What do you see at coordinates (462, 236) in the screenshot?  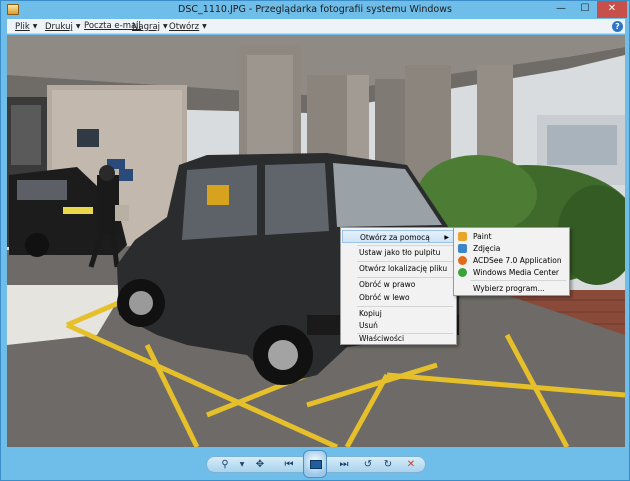 I see `paint-icon` at bounding box center [462, 236].